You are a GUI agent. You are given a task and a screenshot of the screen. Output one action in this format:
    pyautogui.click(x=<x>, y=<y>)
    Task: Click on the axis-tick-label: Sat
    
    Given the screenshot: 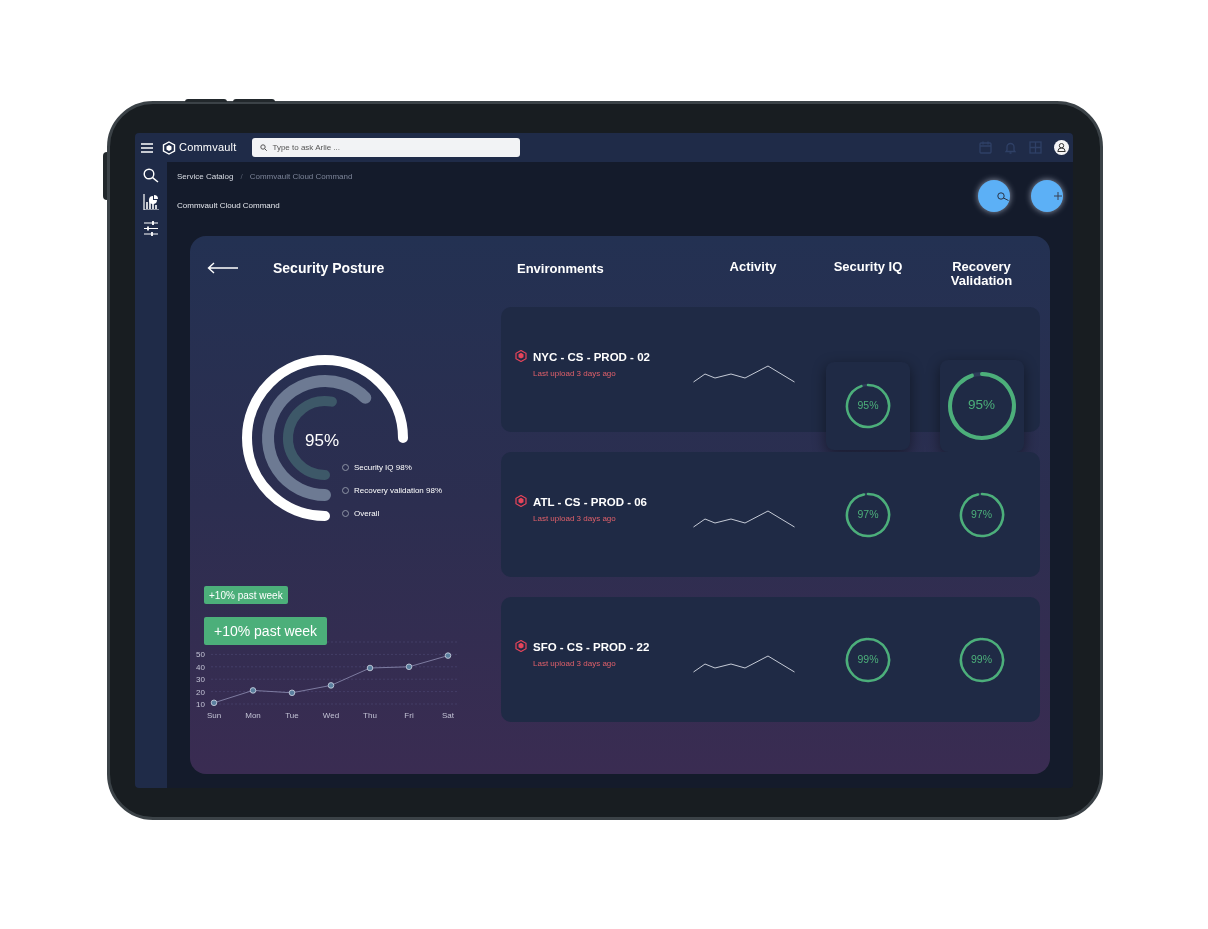 What is the action you would take?
    pyautogui.click(x=448, y=715)
    